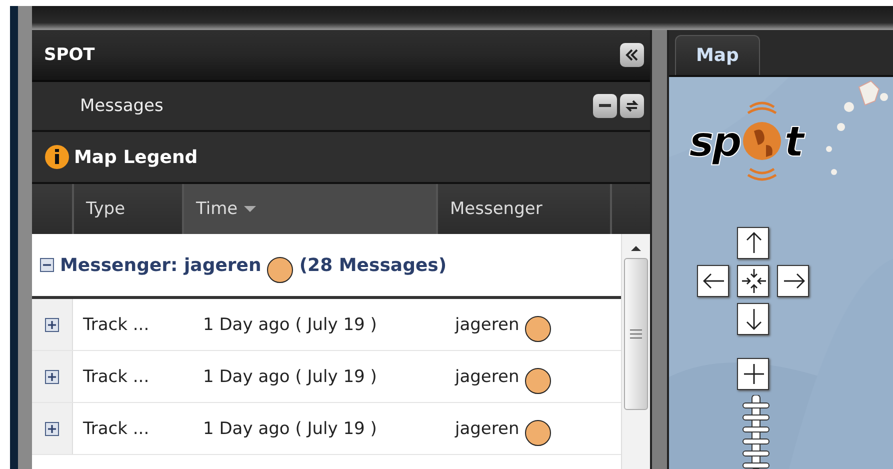 The image size is (893, 469). What do you see at coordinates (713, 281) in the screenshot?
I see `pan-left-button` at bounding box center [713, 281].